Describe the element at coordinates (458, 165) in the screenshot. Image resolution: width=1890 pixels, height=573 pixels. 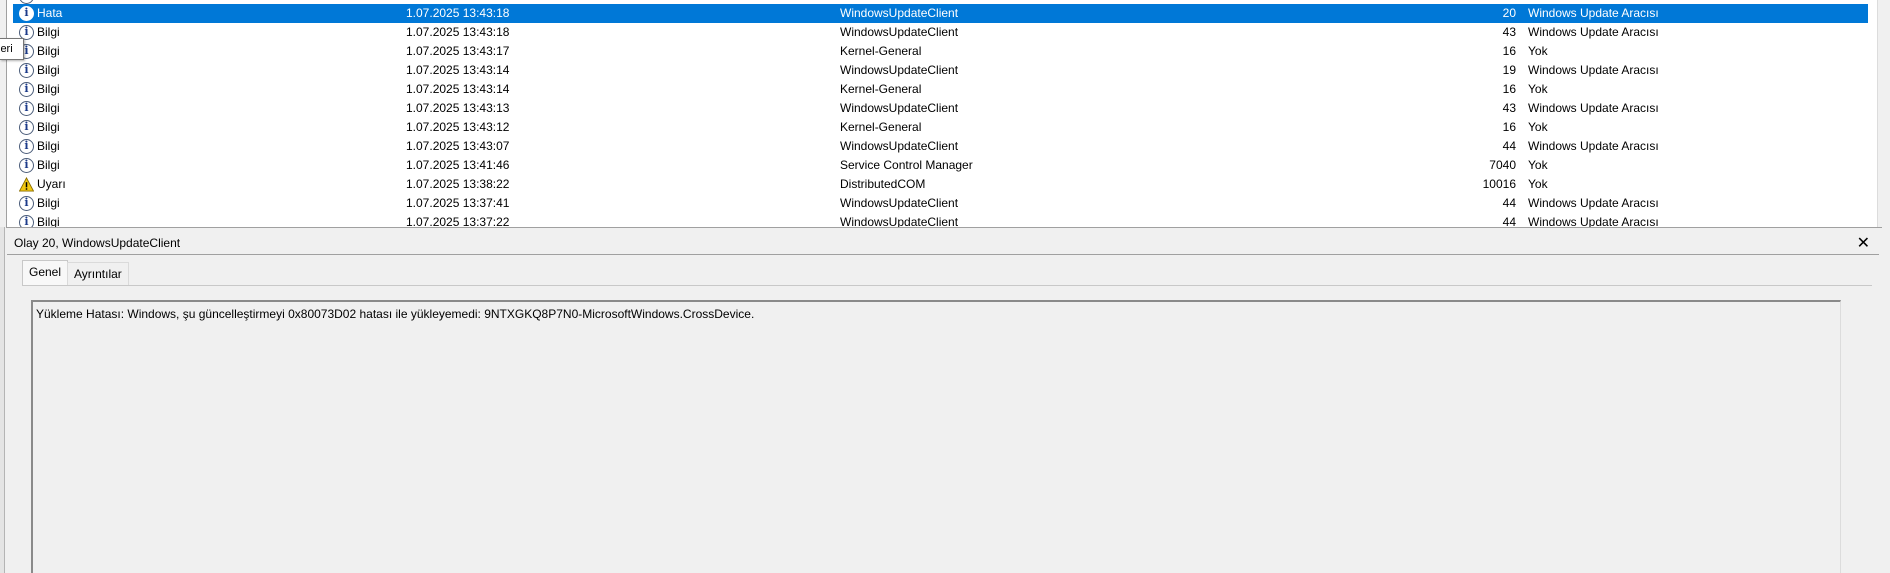
I see `date-cell: 1.07.2025 13:41:46` at that location.